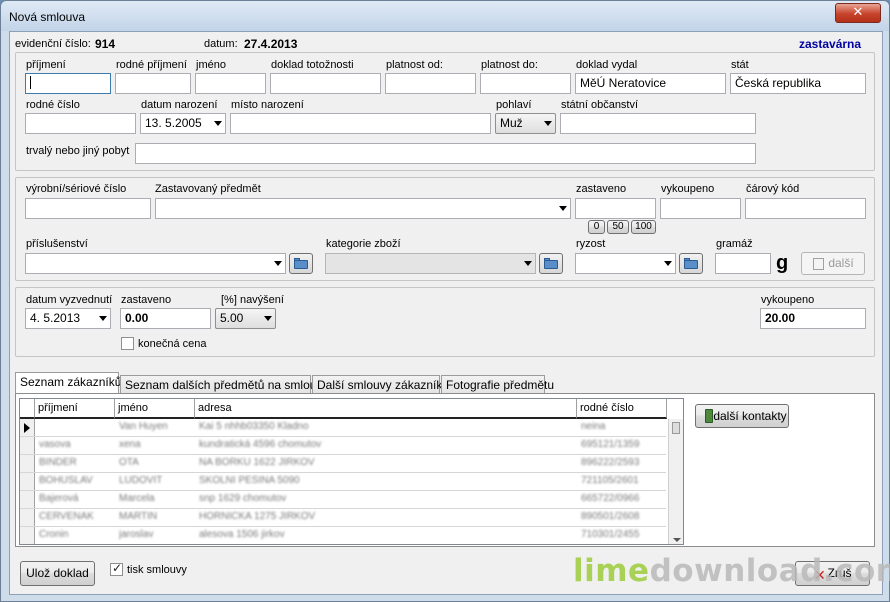 This screenshot has height=602, width=890. I want to click on seriove-input, so click(88, 208).